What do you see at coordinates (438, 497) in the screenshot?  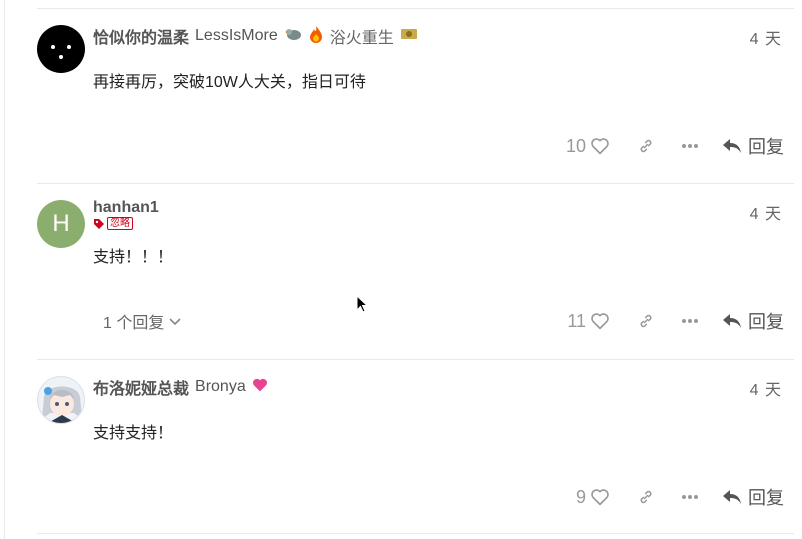 I see `post-actions: 9 回复` at bounding box center [438, 497].